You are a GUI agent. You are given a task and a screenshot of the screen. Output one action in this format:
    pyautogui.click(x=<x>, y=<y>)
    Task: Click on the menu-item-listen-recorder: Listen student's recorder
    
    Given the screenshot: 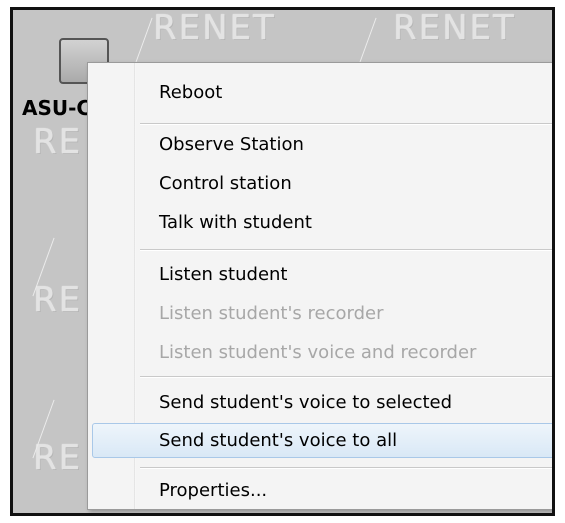 What is the action you would take?
    pyautogui.click(x=320, y=314)
    